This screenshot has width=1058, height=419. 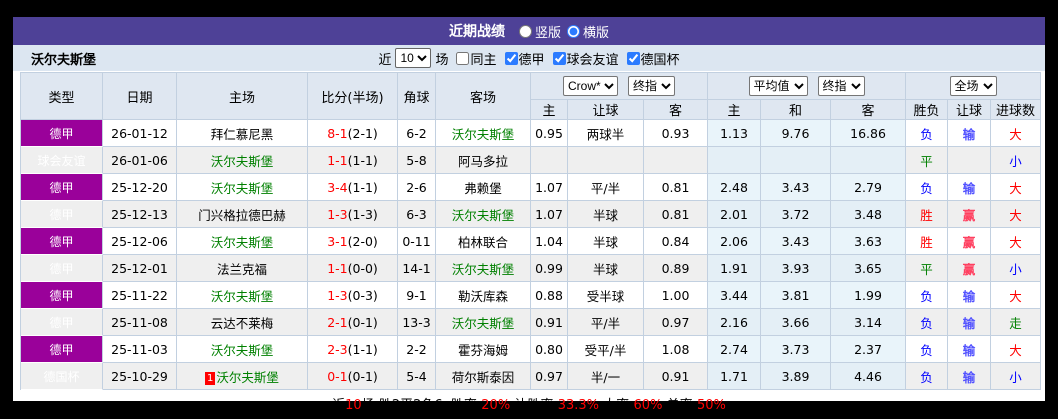 I want to click on odds-home-cell: 0.80, so click(x=549, y=349).